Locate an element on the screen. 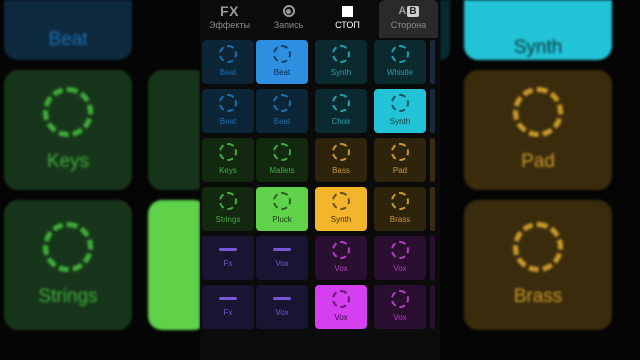  pad-whistle: Whistle is located at coordinates (400, 62).